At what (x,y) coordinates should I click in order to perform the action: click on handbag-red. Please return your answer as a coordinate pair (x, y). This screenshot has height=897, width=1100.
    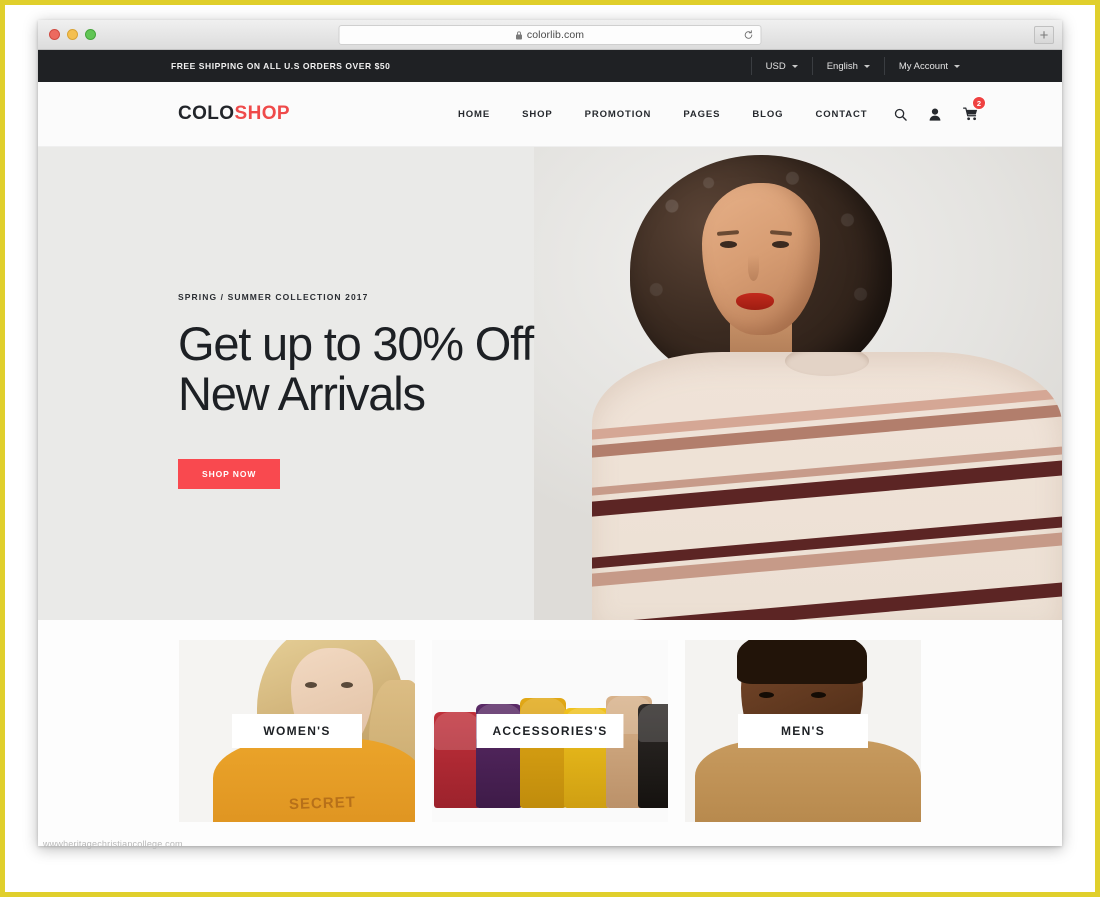
    Looking at the image, I should click on (457, 760).